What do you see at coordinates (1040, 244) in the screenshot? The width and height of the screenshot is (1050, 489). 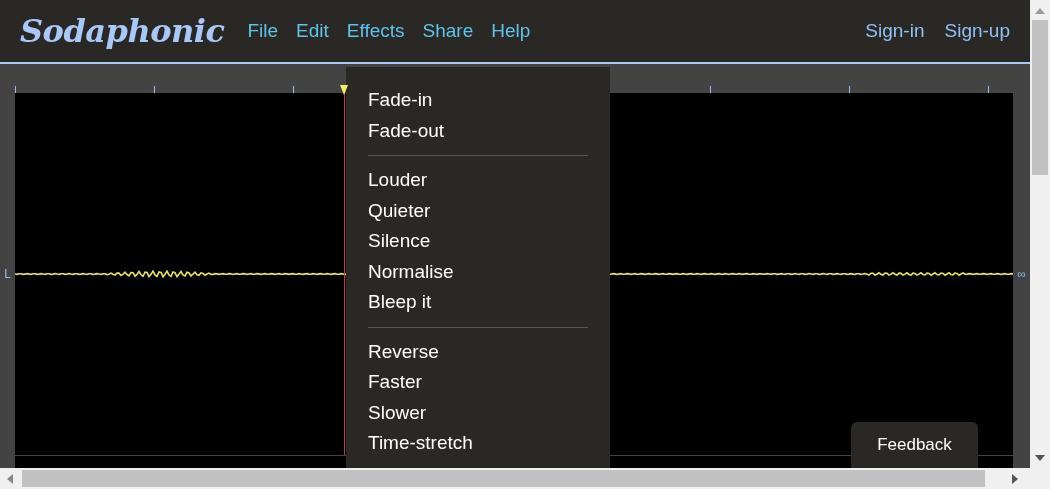 I see `vertical-scrollbar` at bounding box center [1040, 244].